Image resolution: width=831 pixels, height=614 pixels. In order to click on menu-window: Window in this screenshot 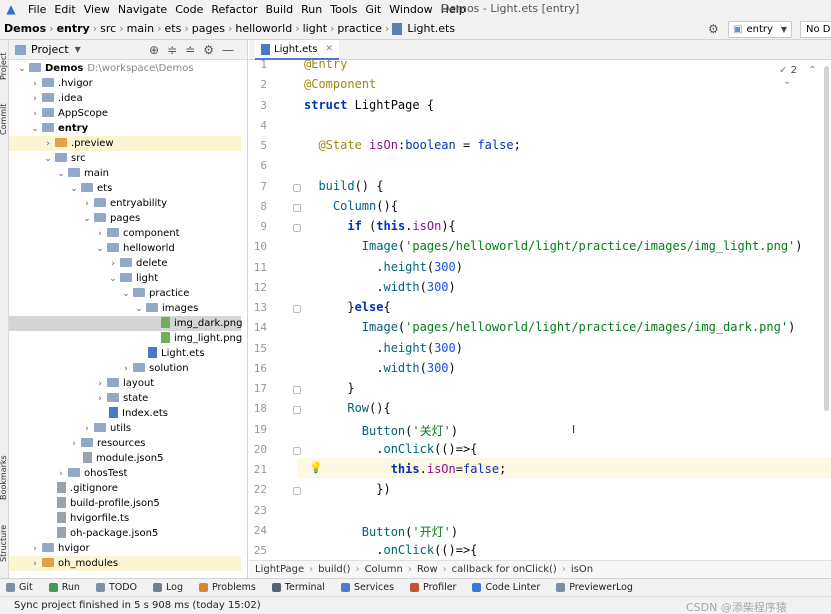, I will do `click(410, 9)`.